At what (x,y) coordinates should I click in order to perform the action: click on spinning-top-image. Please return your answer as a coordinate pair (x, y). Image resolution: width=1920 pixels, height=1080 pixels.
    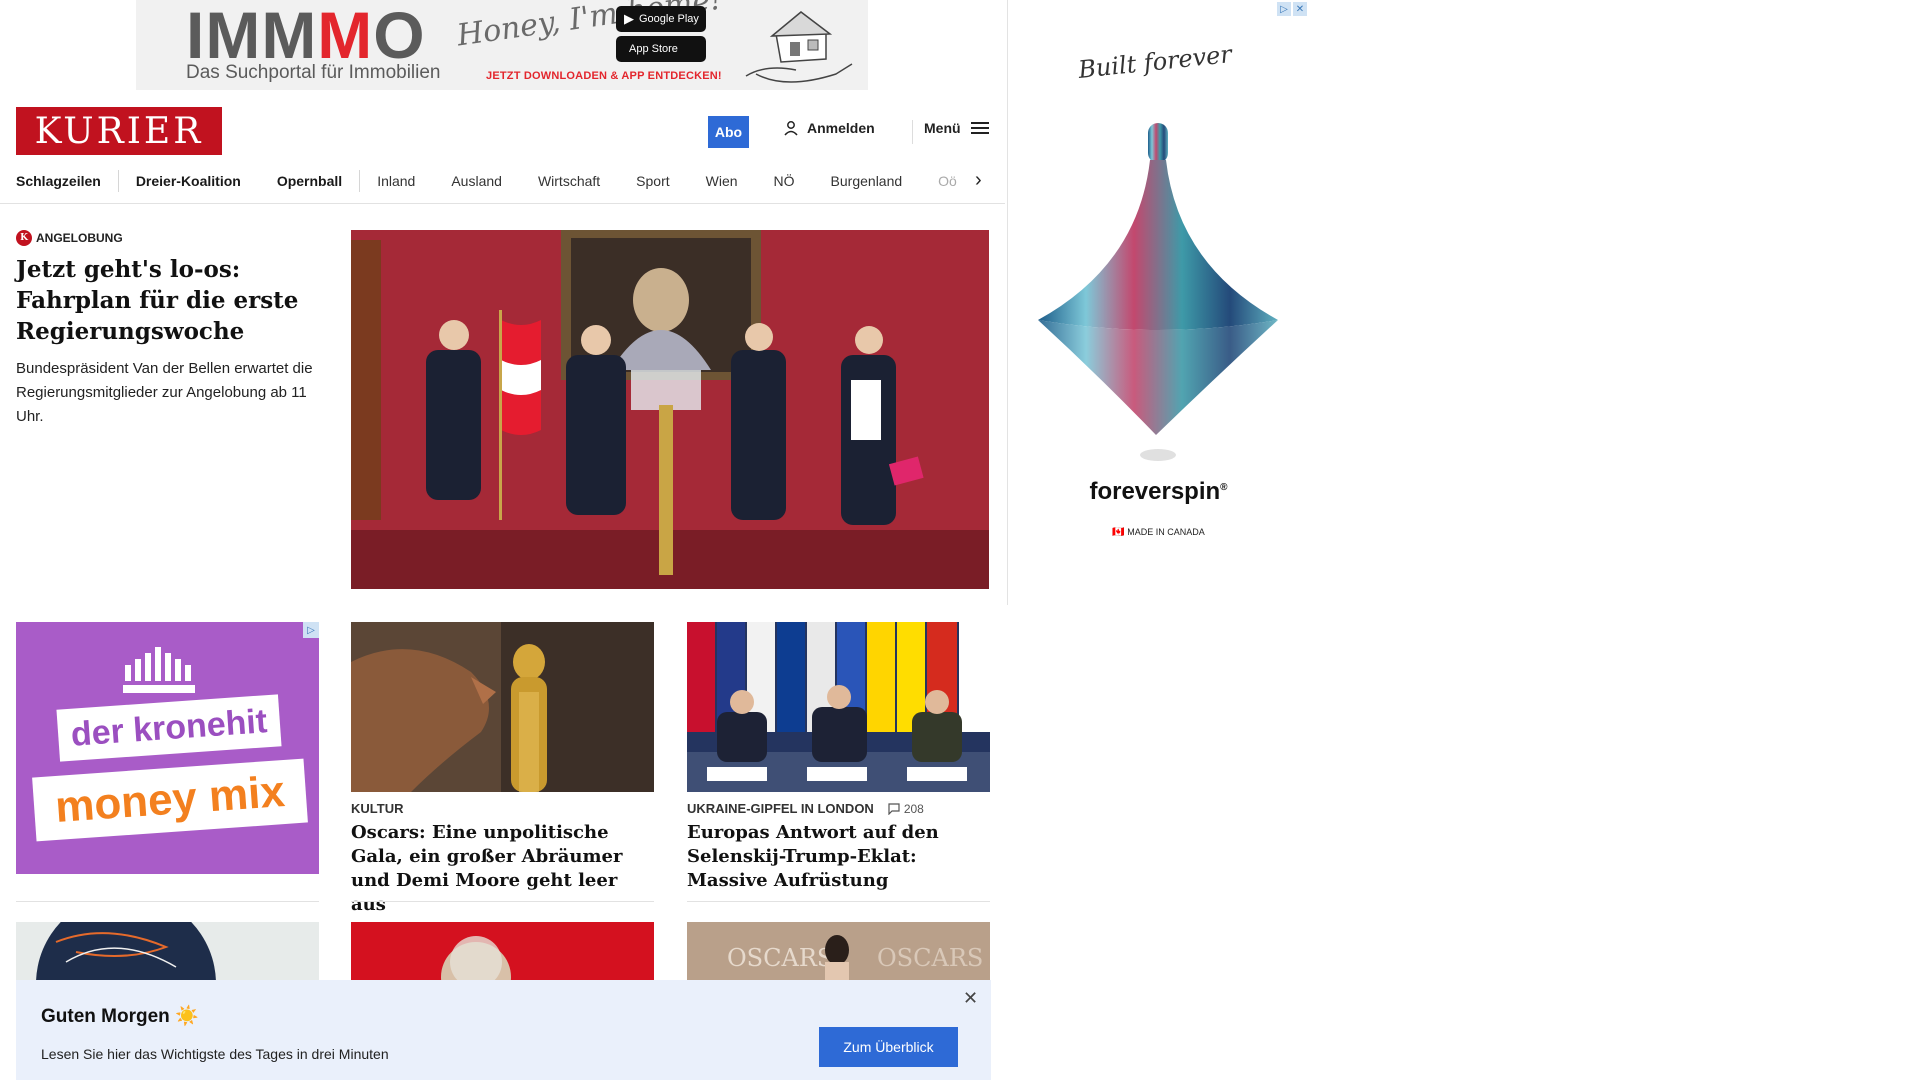
    Looking at the image, I should click on (1158, 292).